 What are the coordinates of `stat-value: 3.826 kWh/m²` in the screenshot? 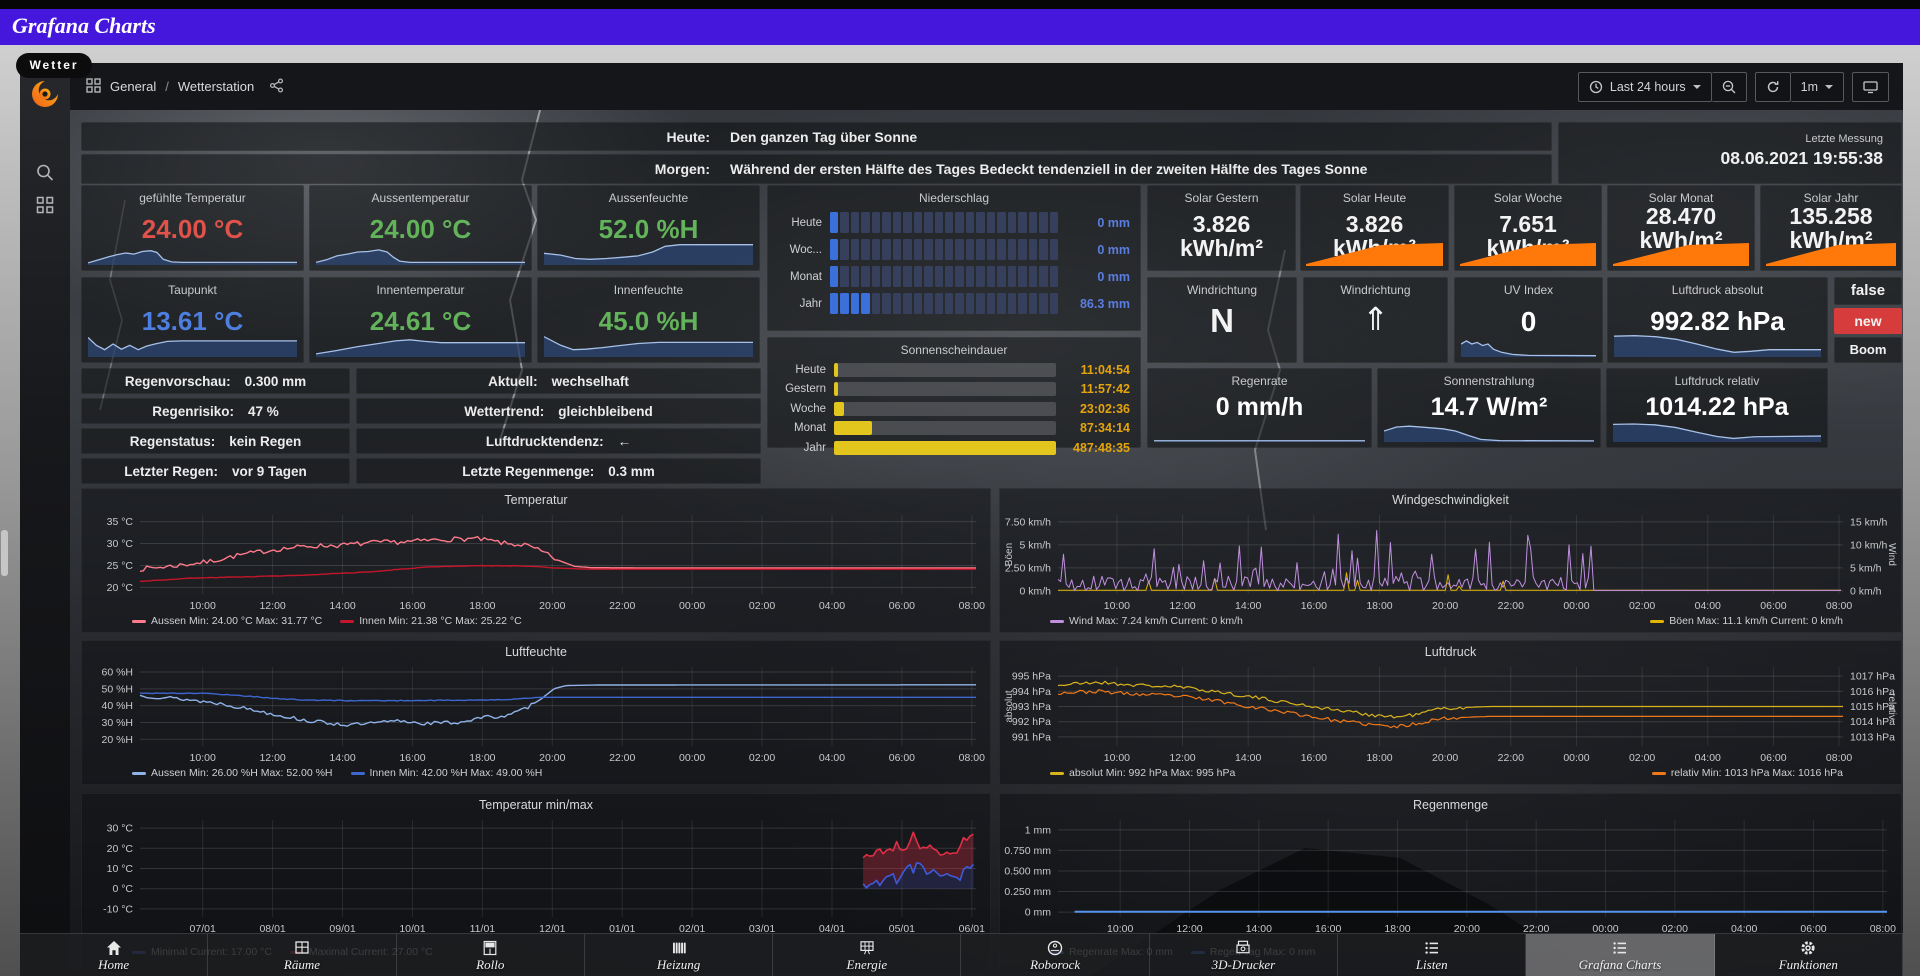 It's located at (1221, 236).